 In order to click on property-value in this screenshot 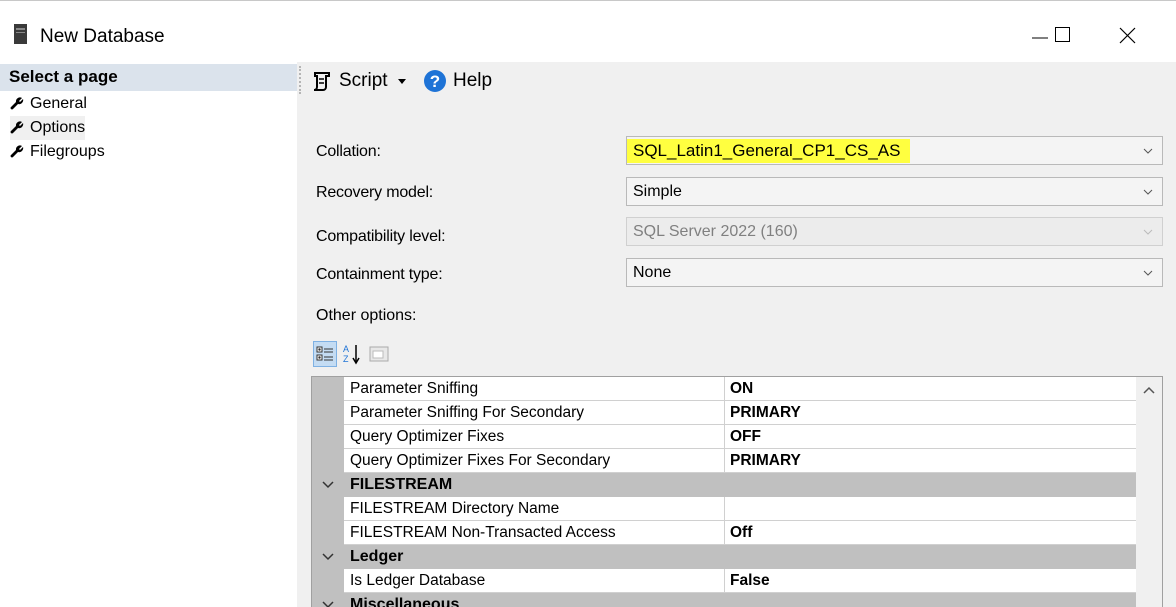, I will do `click(931, 509)`.